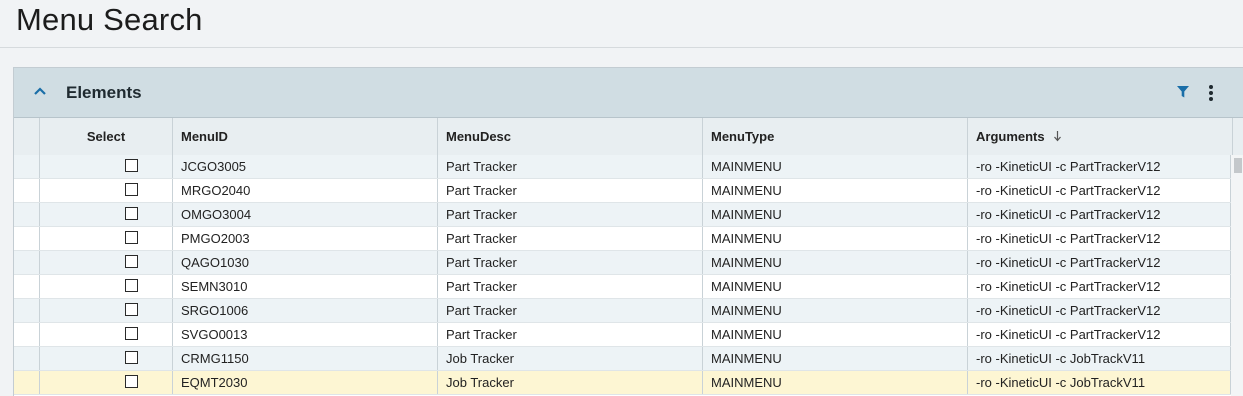  I want to click on menuid-cell: SEMN3010, so click(305, 286).